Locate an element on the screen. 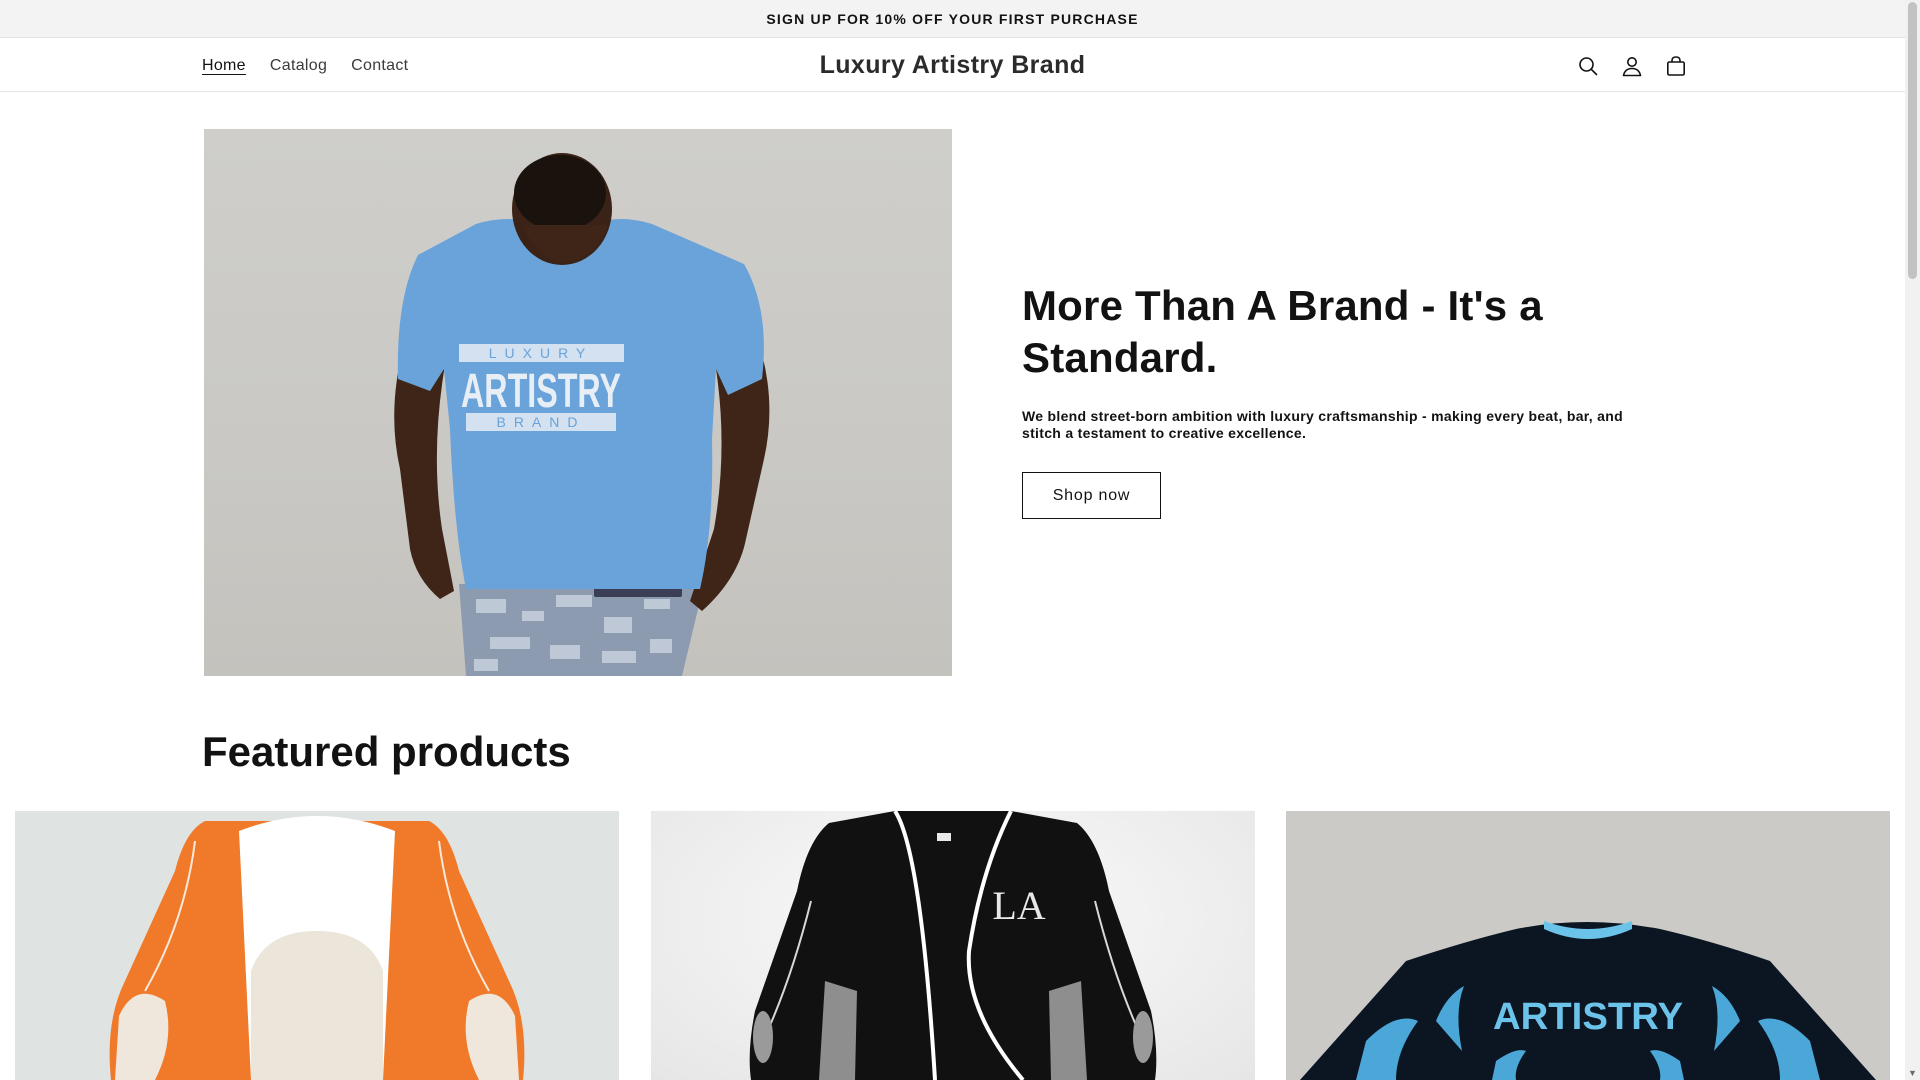 The width and height of the screenshot is (1920, 1080). nav-catalog-link: Catalog is located at coordinates (298, 66).